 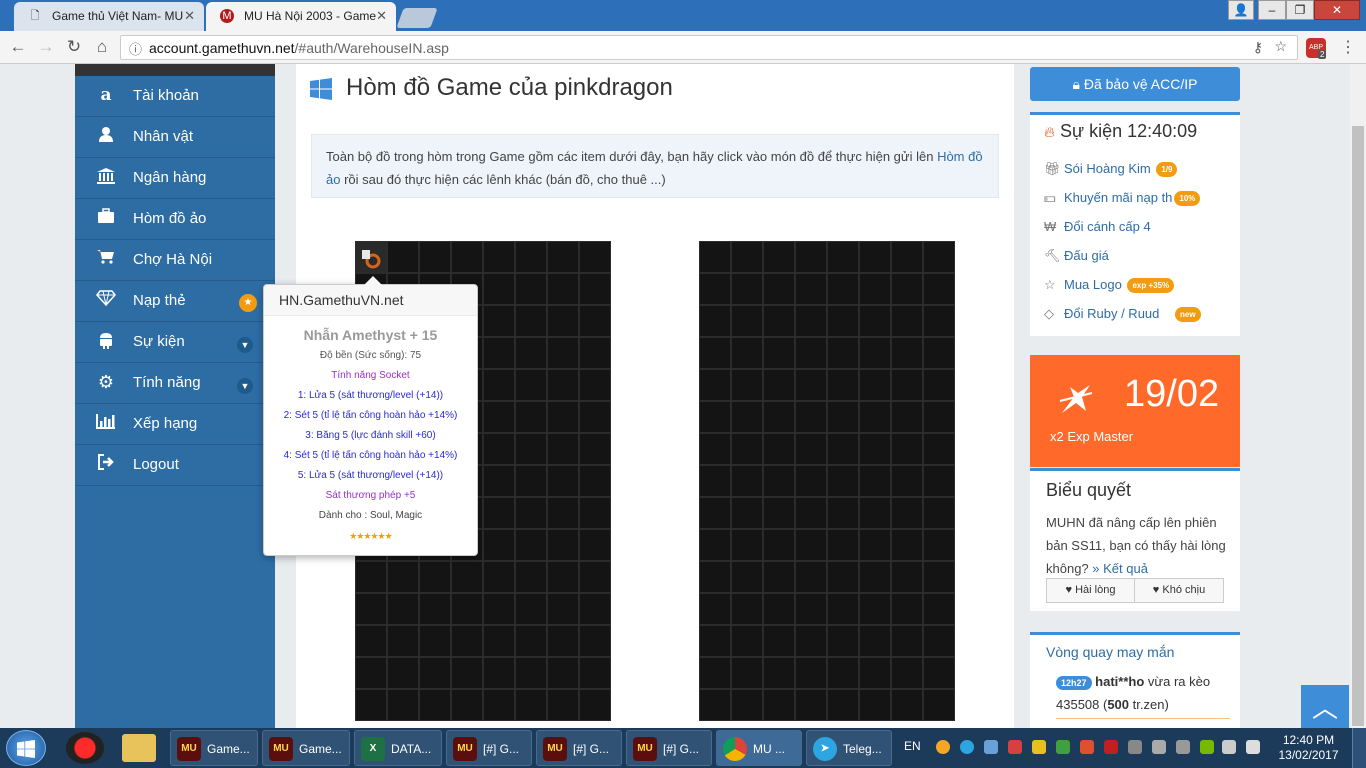 I want to click on sidebar-item-xep-hang: Xếp hạng, so click(x=175, y=424).